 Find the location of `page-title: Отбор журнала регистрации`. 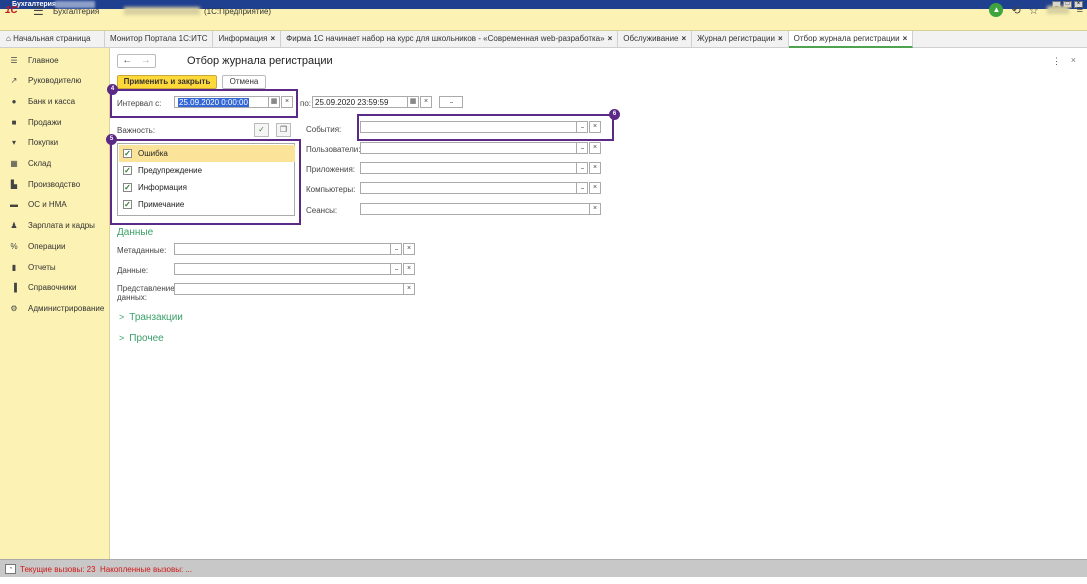

page-title: Отбор журнала регистрации is located at coordinates (260, 61).